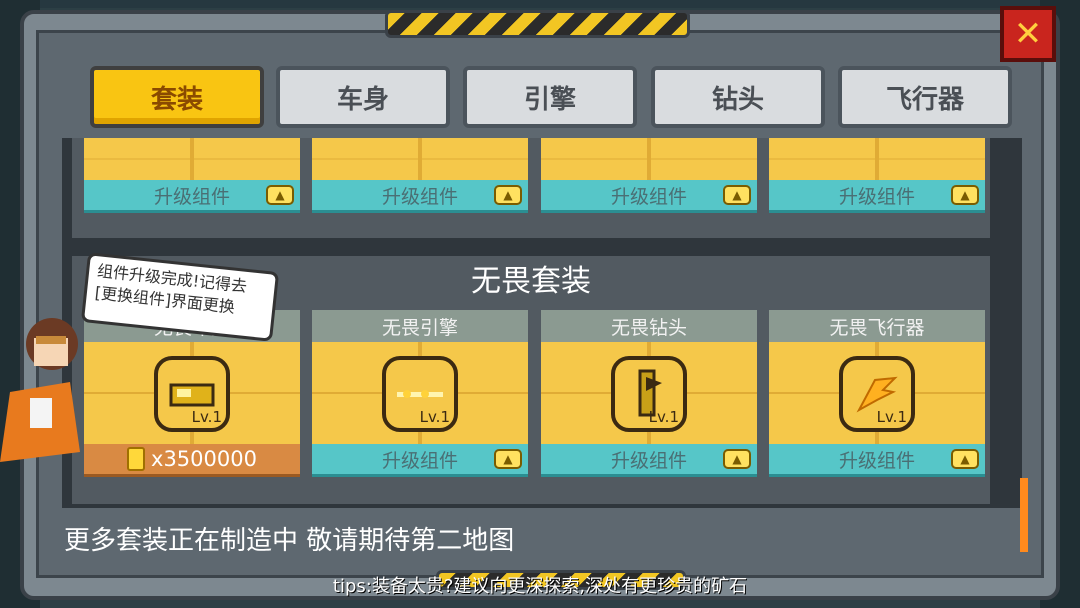  Describe the element at coordinates (192, 394) in the screenshot. I see `car-body-icon: Lv.1` at that location.